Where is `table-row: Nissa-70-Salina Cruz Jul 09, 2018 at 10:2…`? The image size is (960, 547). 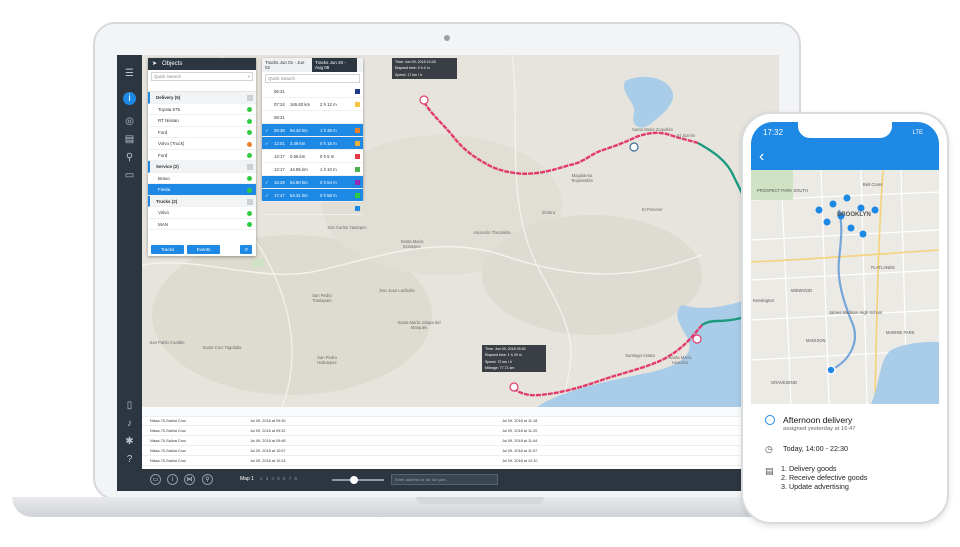 table-row: Nissa-70-Salina Cruz Jul 09, 2018 at 10:2… is located at coordinates (460, 461).